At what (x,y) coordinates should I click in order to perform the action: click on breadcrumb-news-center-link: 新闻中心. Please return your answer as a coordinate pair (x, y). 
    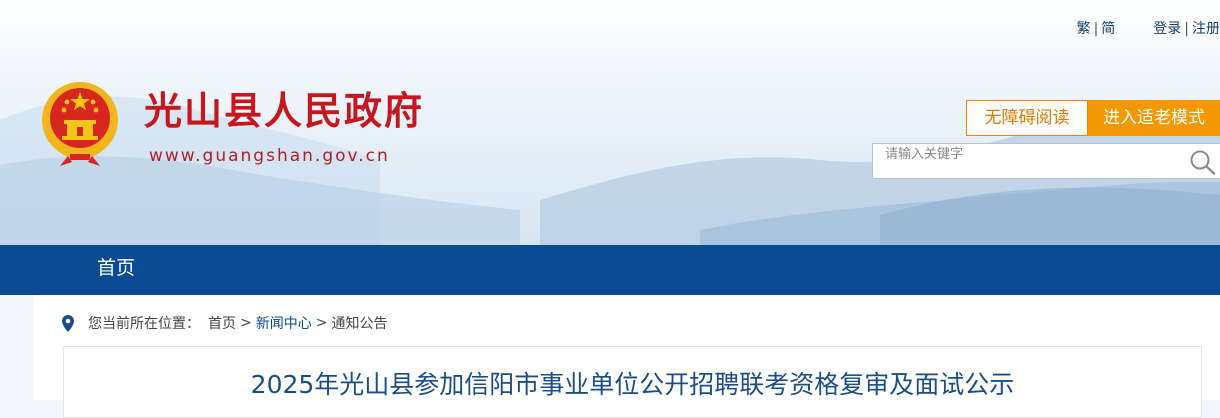
    Looking at the image, I should click on (284, 323).